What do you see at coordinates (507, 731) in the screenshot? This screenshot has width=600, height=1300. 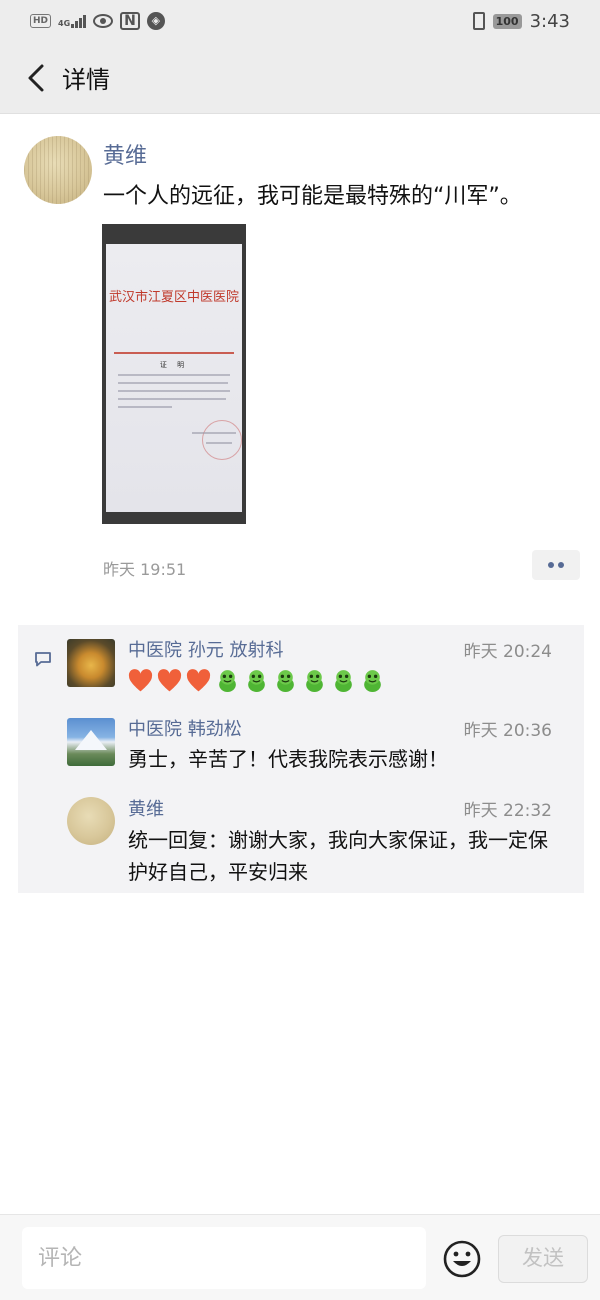 I see `comment-time: 昨天 20:36` at bounding box center [507, 731].